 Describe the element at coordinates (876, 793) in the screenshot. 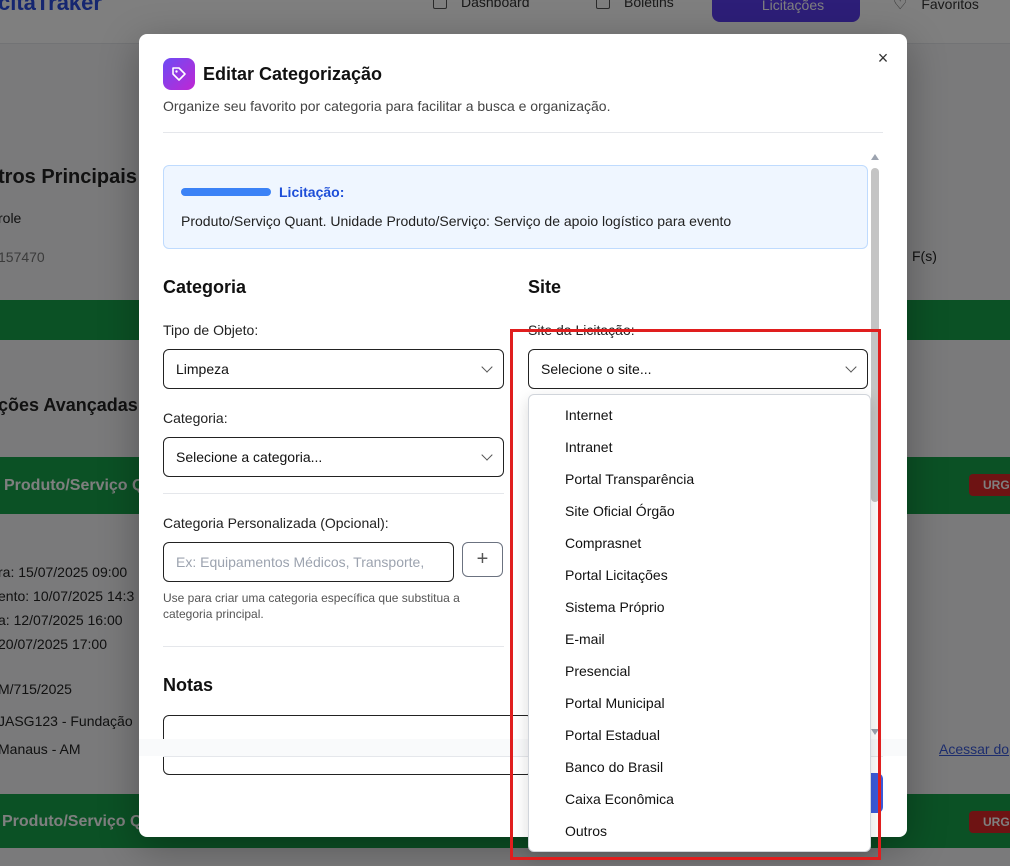

I see `save-button` at that location.